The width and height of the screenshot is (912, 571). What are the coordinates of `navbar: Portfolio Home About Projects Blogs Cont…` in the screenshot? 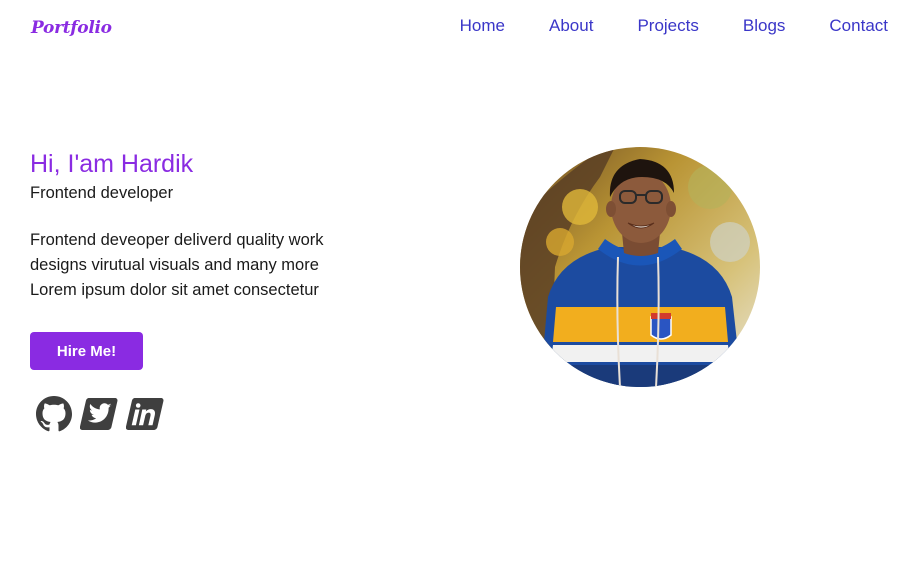 It's located at (456, 26).